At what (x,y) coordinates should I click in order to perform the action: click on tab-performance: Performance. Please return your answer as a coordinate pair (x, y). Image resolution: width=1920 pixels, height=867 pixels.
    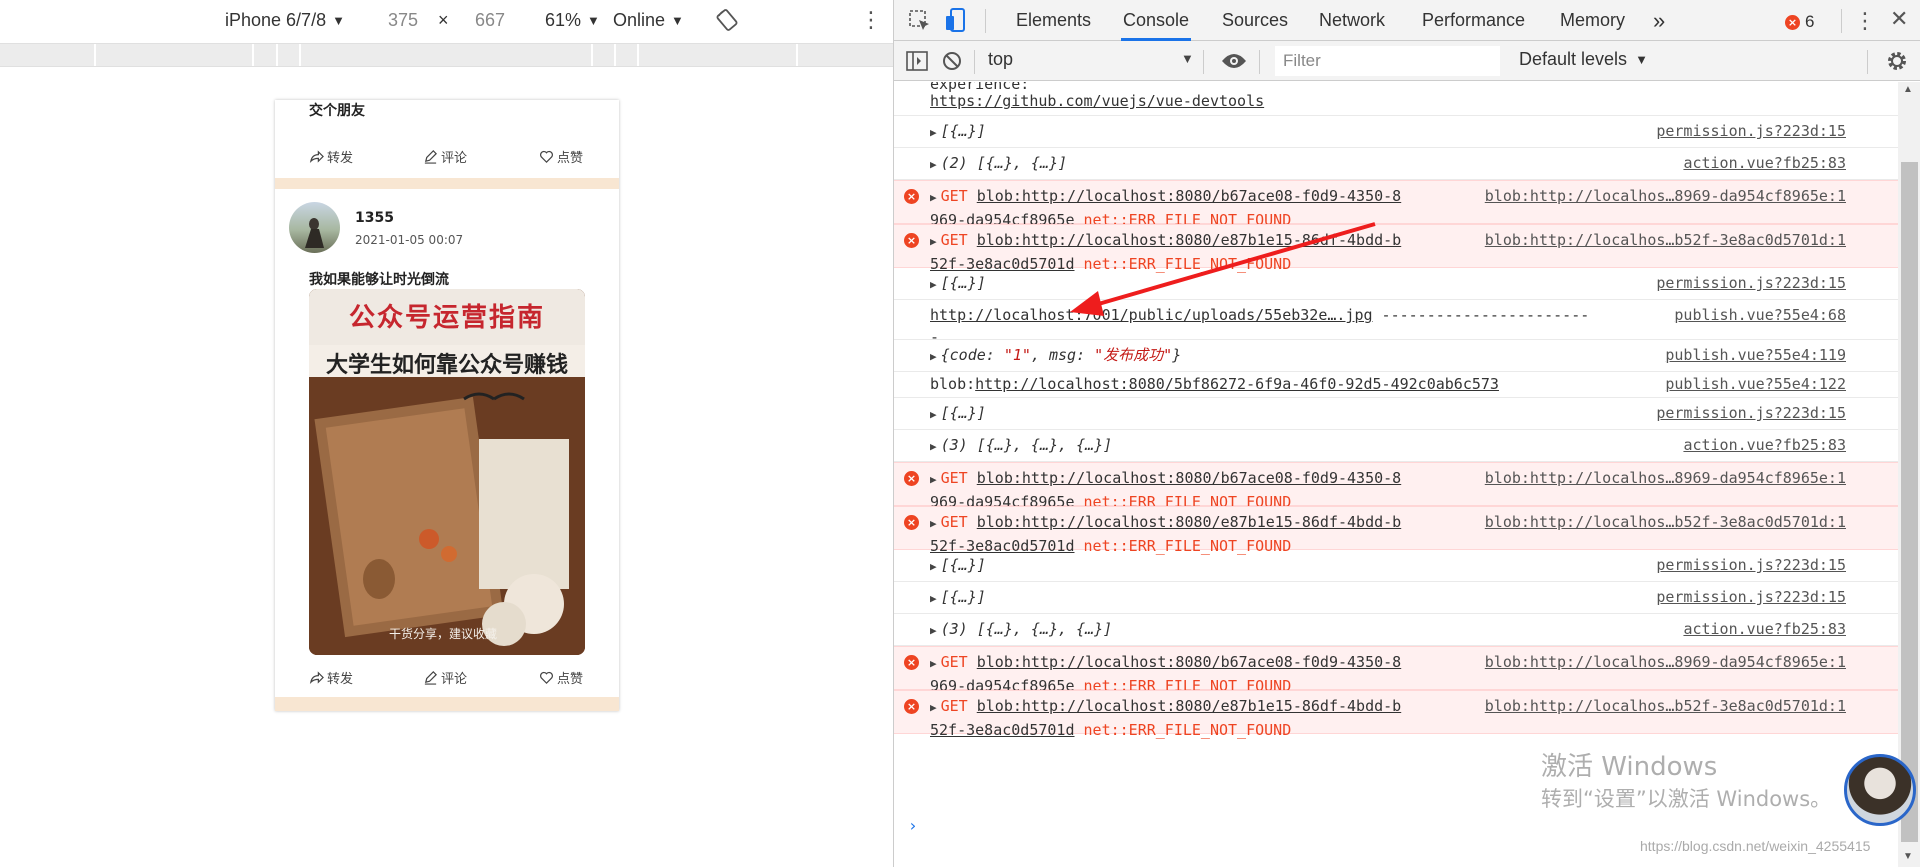
    Looking at the image, I should click on (1473, 20).